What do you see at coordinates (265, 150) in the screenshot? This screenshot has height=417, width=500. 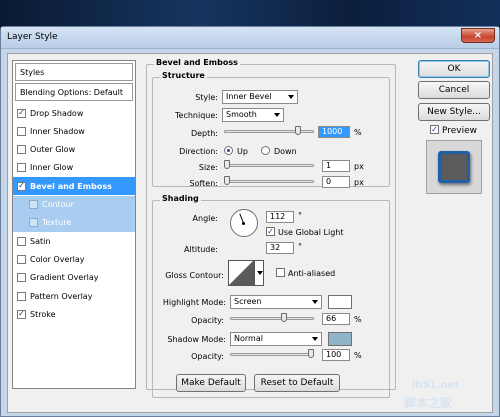 I see `direction-down-radio` at bounding box center [265, 150].